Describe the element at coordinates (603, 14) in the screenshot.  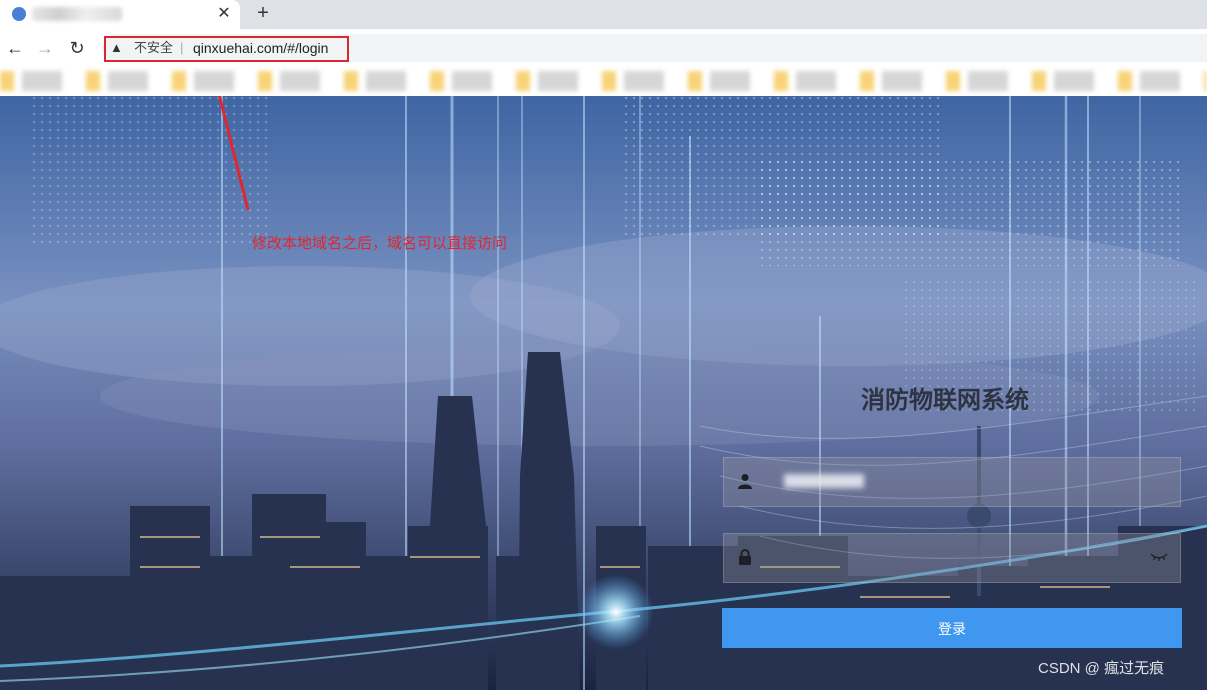
I see `browser-tabstrip: ✕ +` at that location.